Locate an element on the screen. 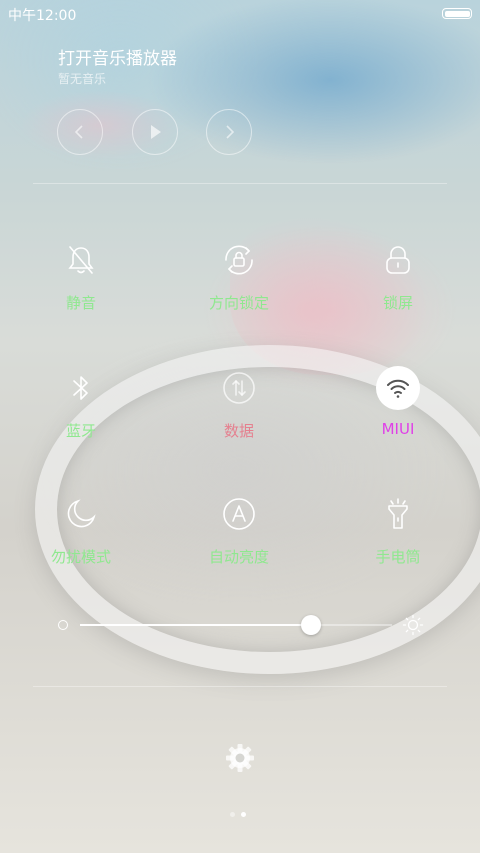 This screenshot has width=480, height=853. divider-bottom is located at coordinates (240, 686).